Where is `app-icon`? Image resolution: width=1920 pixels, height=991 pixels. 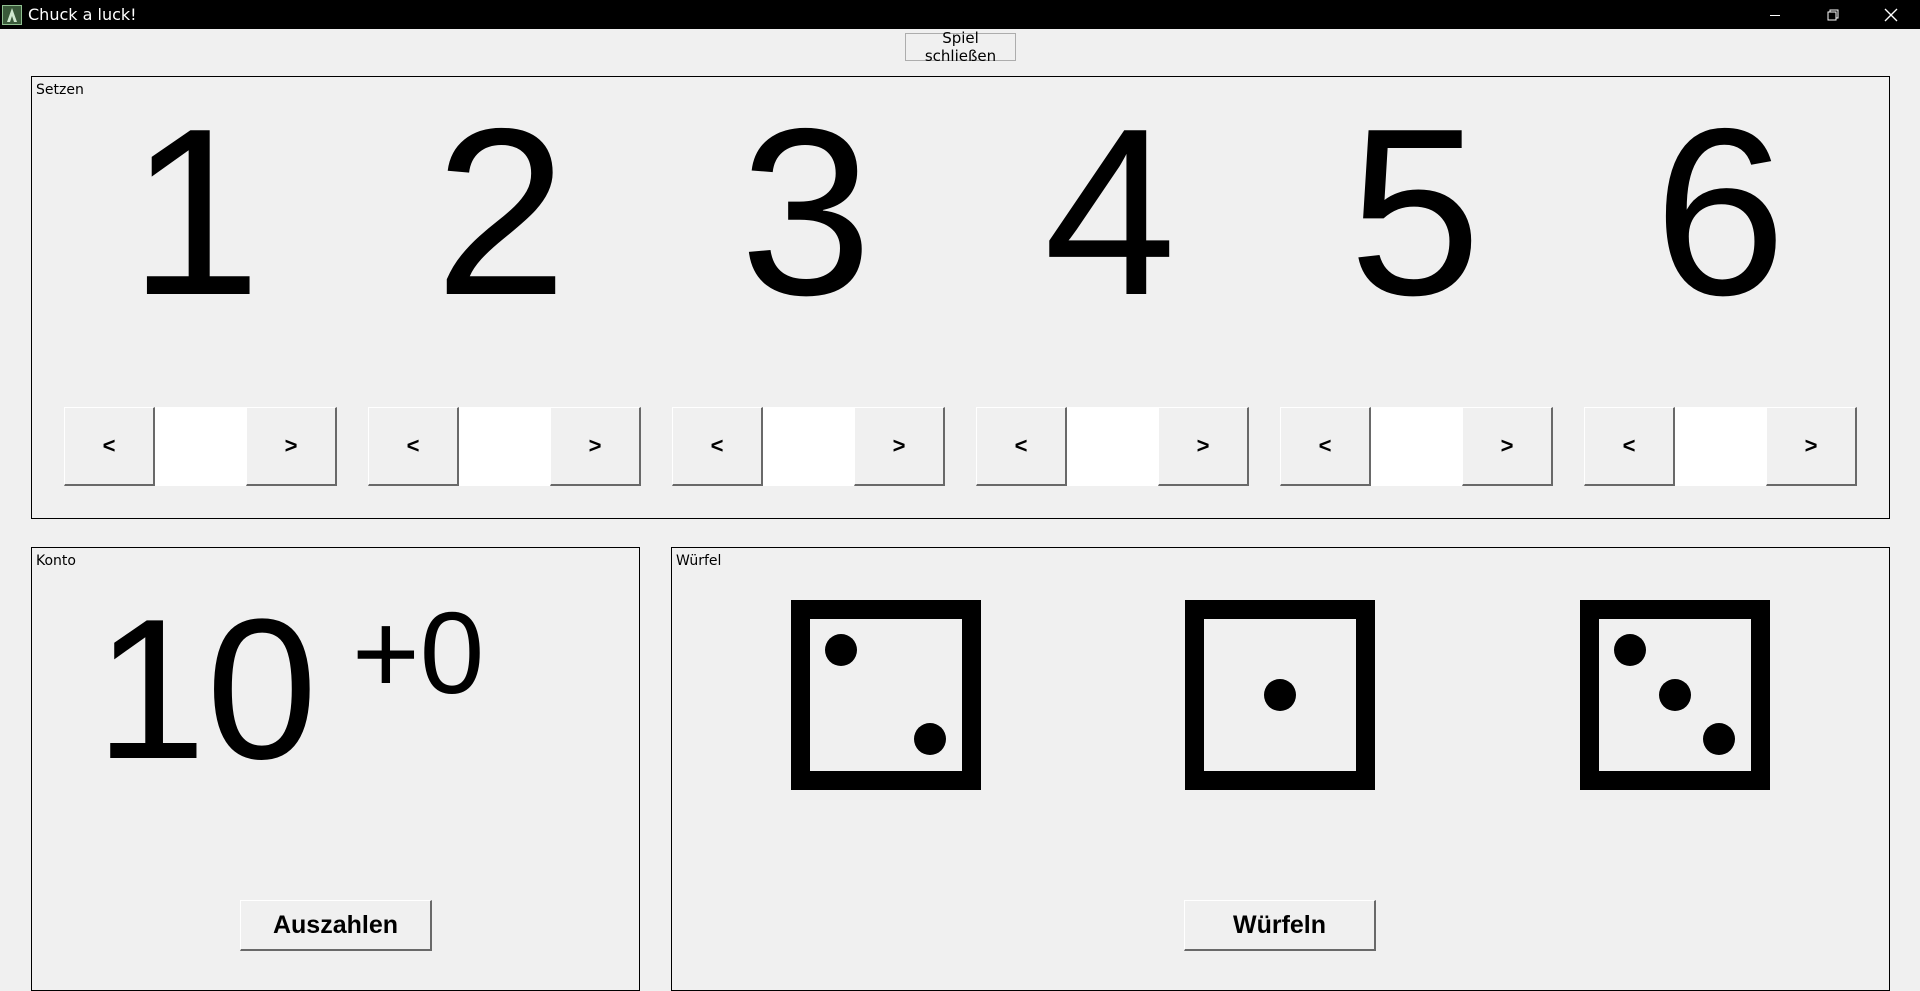
app-icon is located at coordinates (12, 14).